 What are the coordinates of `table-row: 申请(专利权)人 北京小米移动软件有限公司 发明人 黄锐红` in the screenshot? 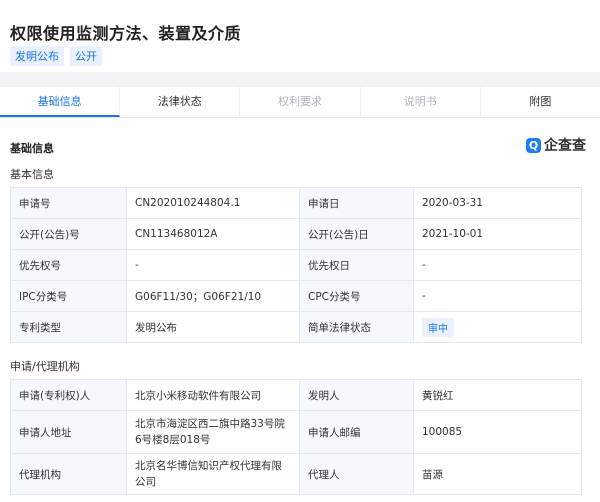 It's located at (296, 395).